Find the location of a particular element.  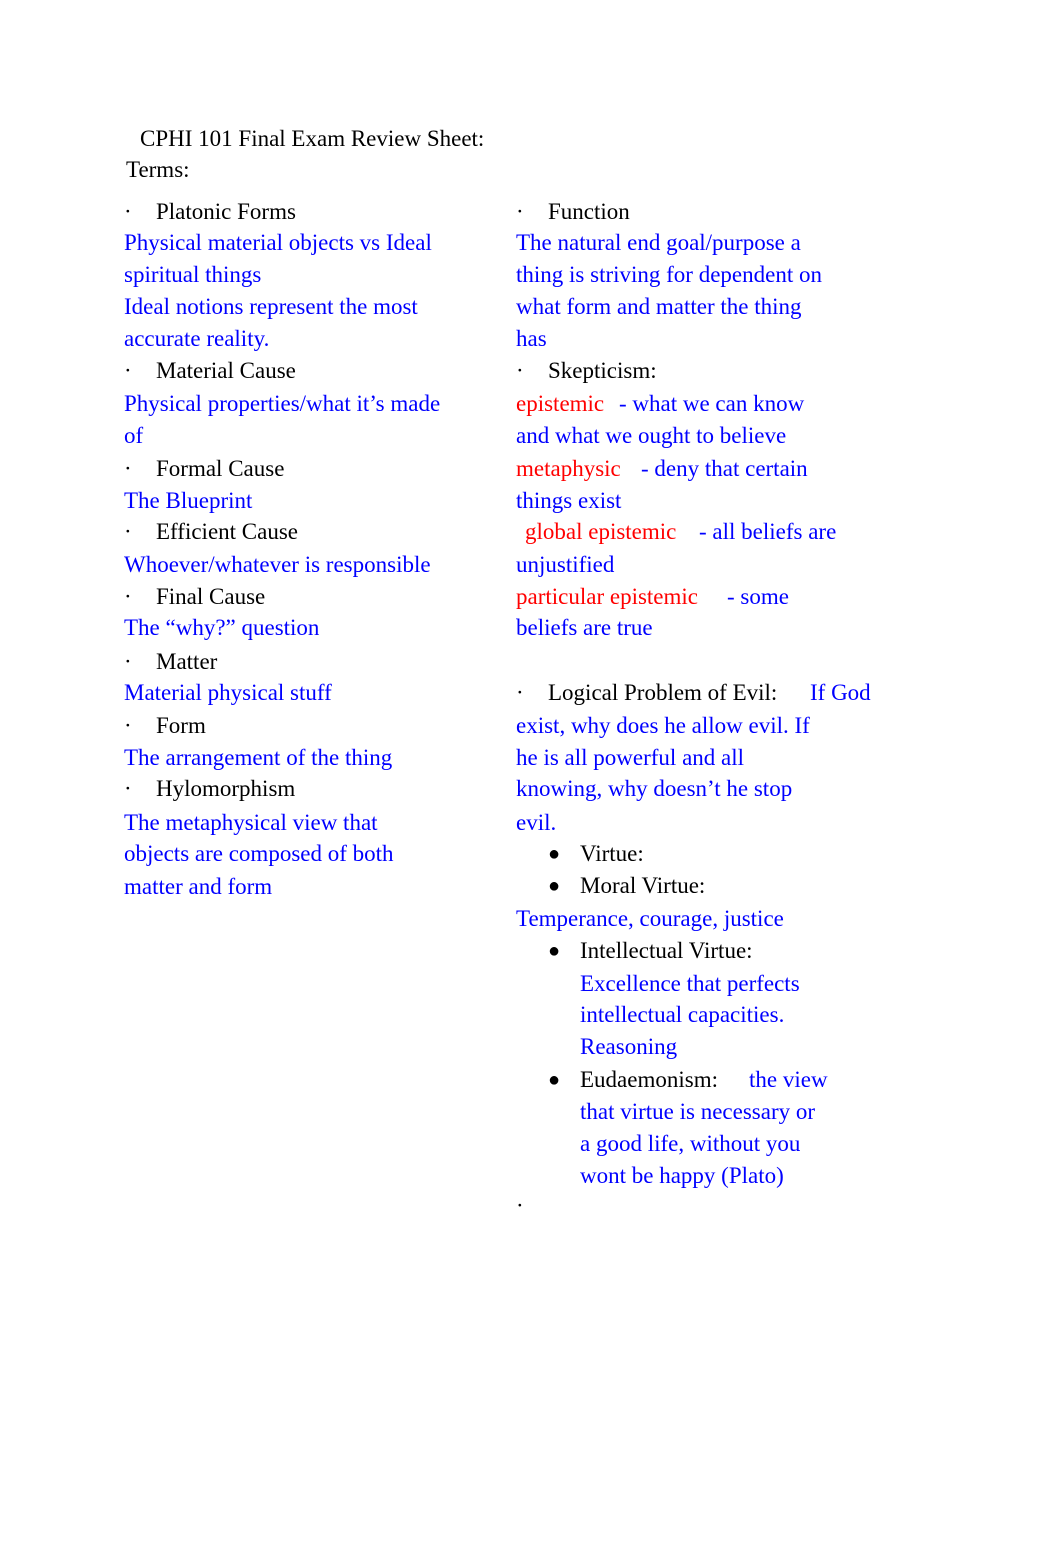

definition-line: Whoever/whatever is responsible is located at coordinates (277, 564).